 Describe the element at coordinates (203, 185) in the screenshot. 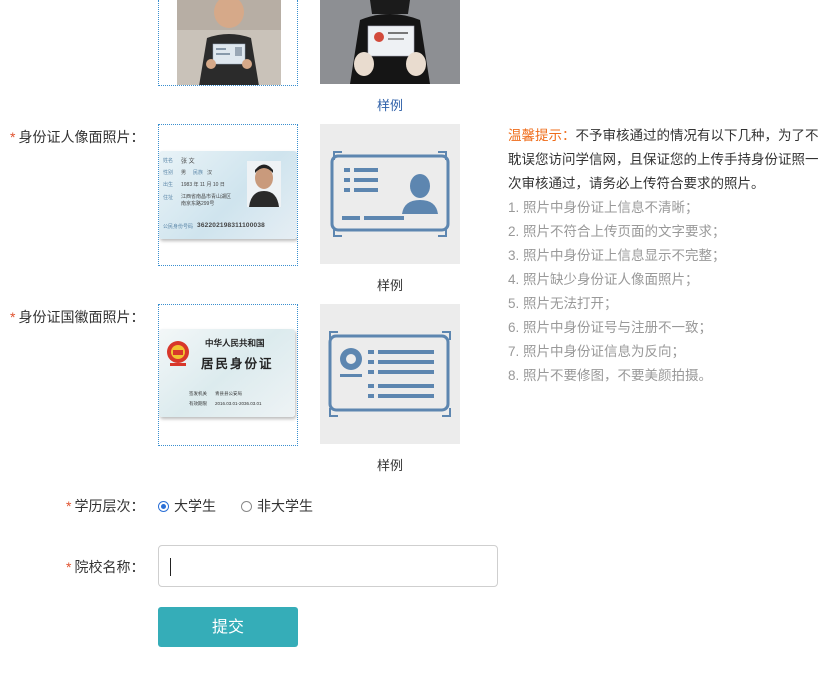

I see `card-birth-value: 1983 年 11 月 10 日` at that location.